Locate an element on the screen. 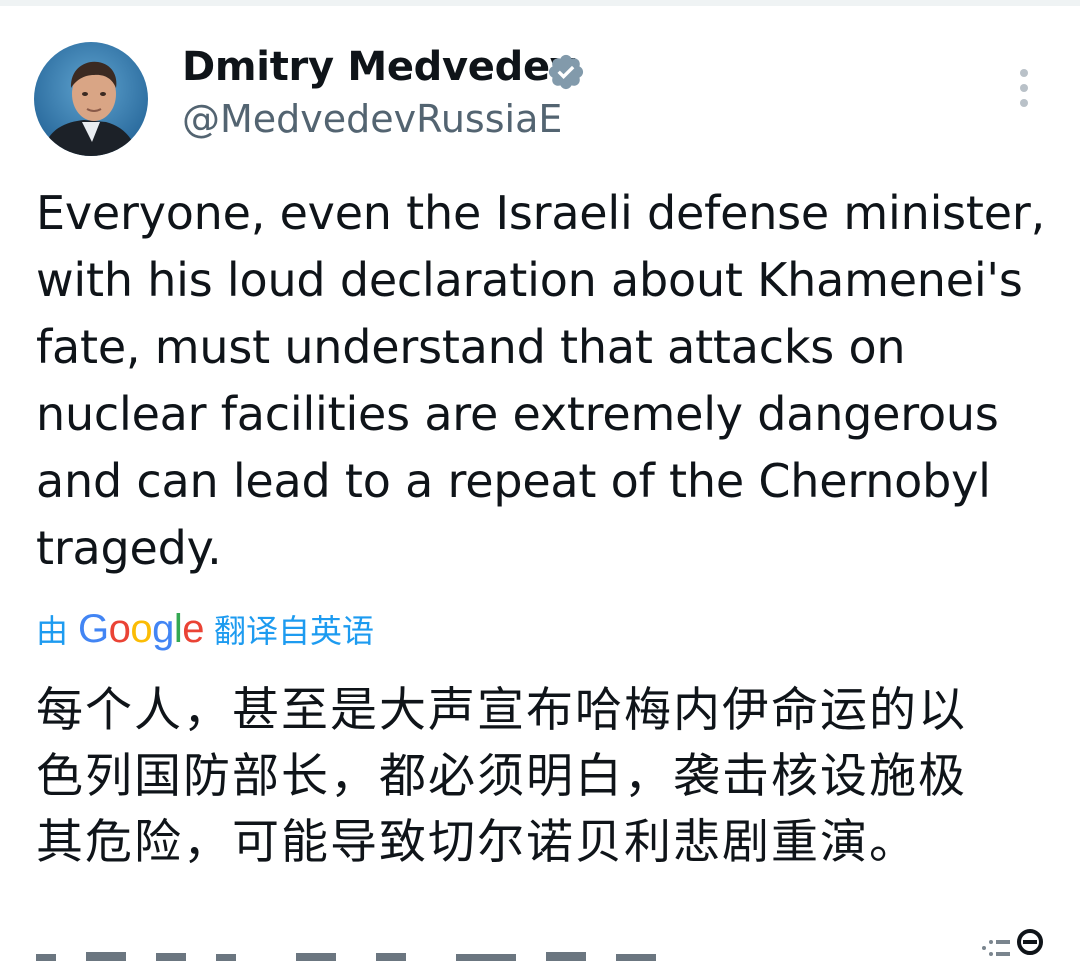  verified-badge-icon is located at coordinates (566, 72).